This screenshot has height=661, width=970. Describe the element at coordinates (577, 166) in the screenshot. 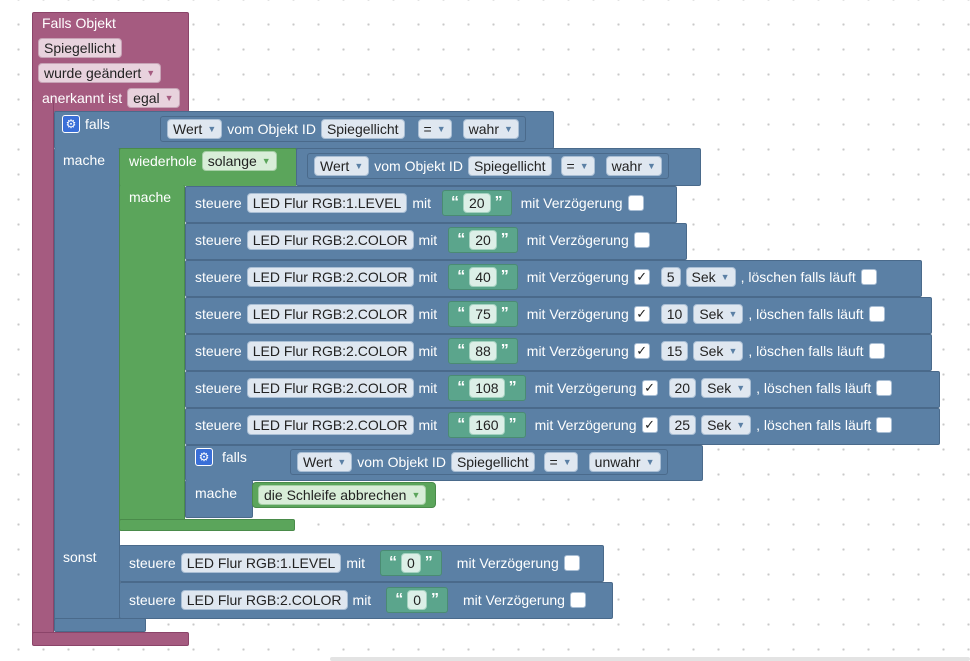

I see `loop-cond-op-dropdown: = ▼` at that location.